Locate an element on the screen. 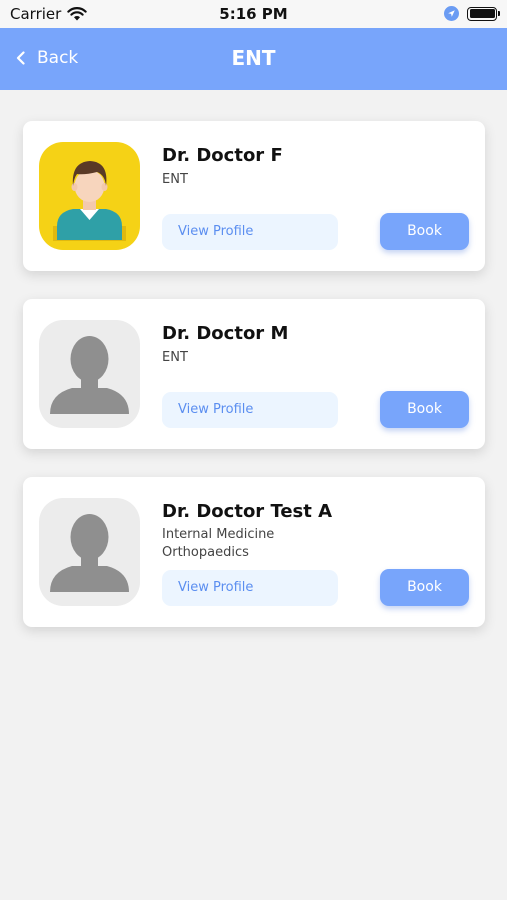 The width and height of the screenshot is (507, 900). battery-level is located at coordinates (482, 13).